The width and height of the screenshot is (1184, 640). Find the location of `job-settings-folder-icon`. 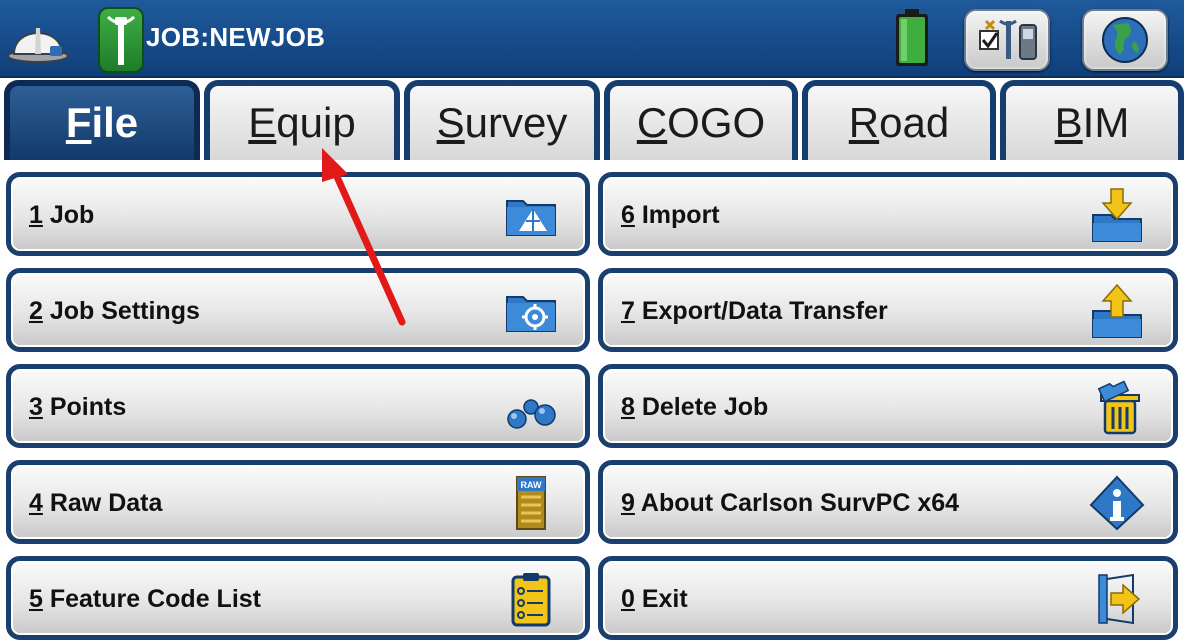

job-settings-folder-icon is located at coordinates (531, 314).